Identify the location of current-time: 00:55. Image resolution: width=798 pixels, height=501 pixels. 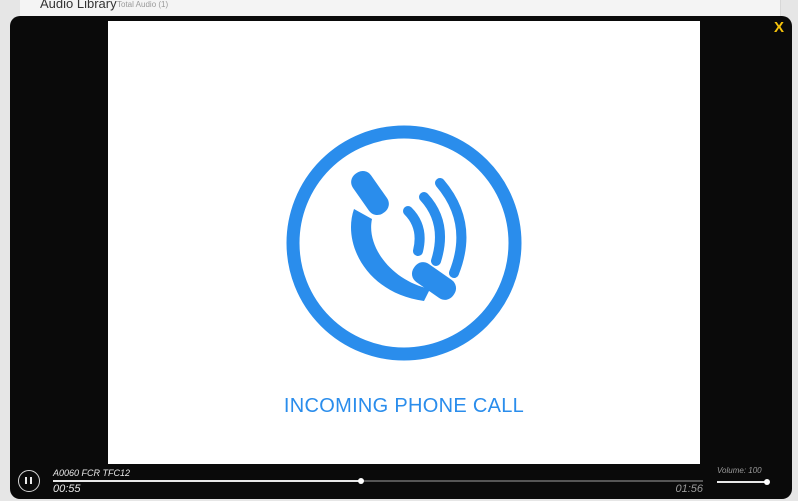
(67, 489).